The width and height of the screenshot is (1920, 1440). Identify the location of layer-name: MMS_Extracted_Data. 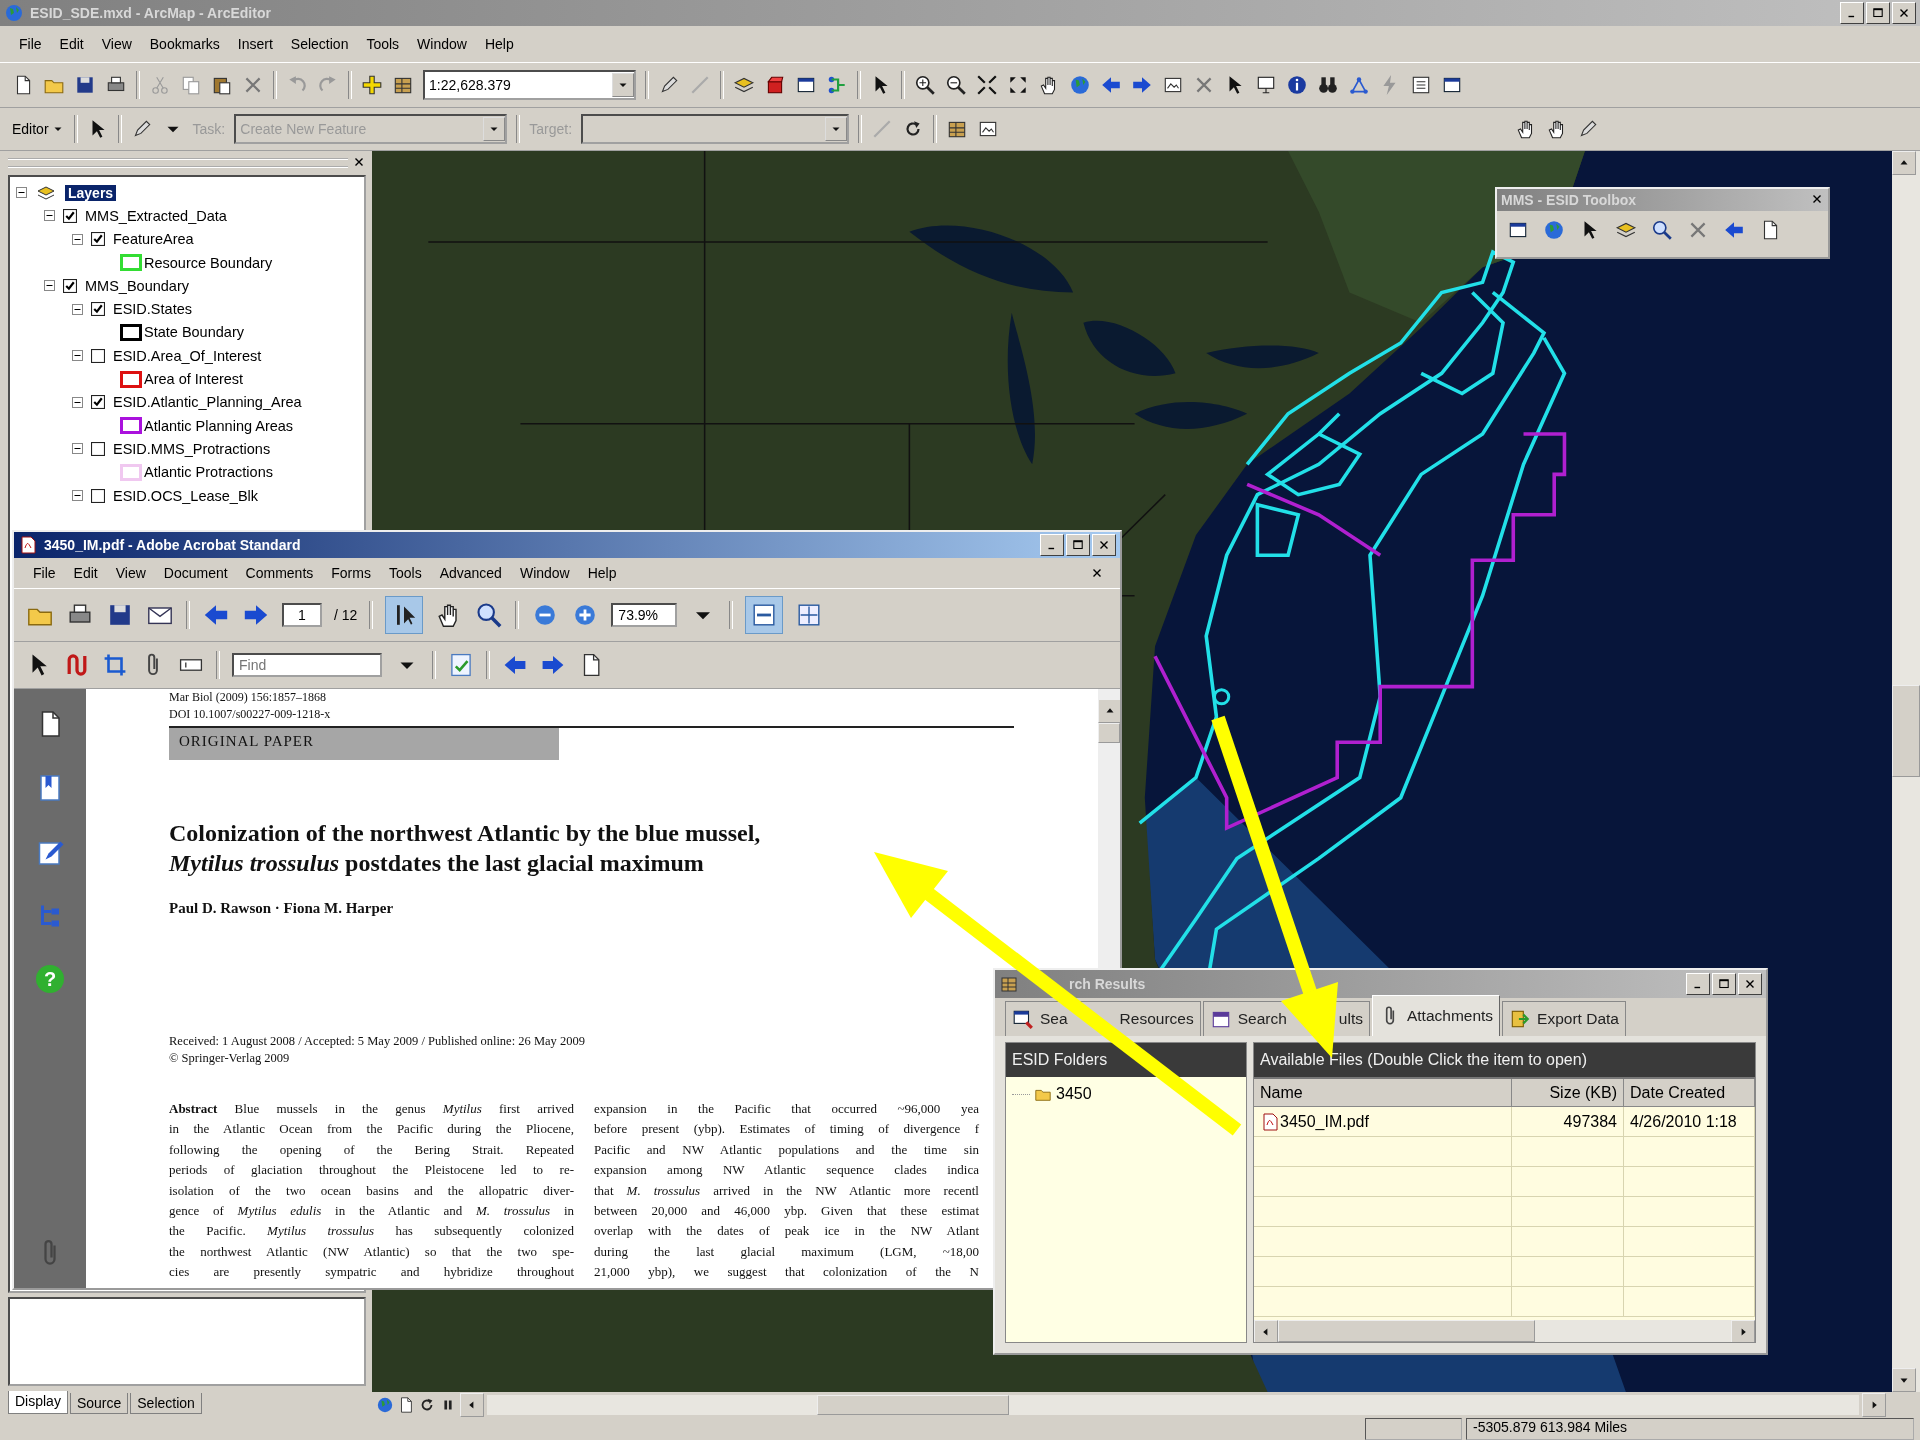
(156, 215).